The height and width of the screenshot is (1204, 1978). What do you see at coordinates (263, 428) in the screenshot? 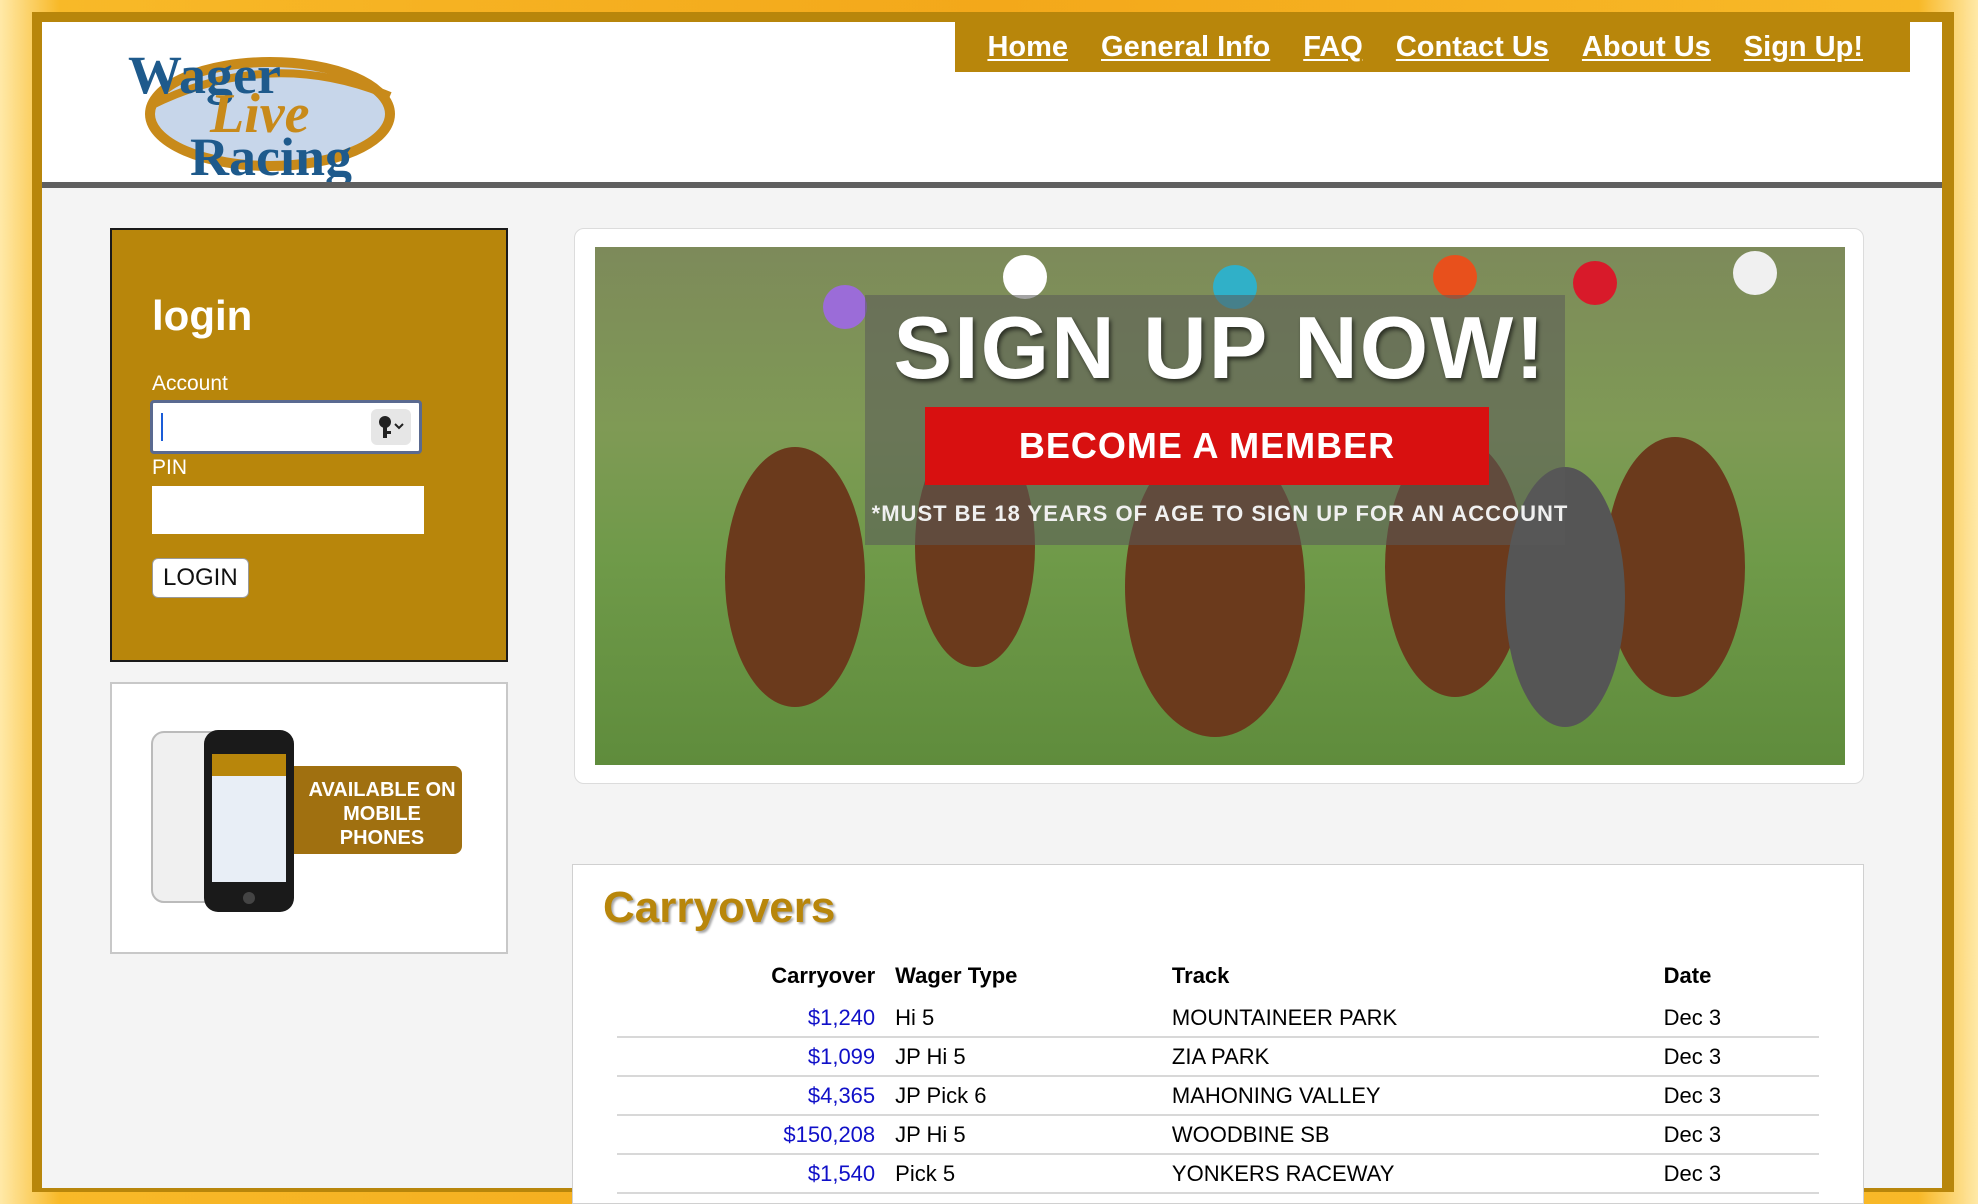
I see `account-input` at bounding box center [263, 428].